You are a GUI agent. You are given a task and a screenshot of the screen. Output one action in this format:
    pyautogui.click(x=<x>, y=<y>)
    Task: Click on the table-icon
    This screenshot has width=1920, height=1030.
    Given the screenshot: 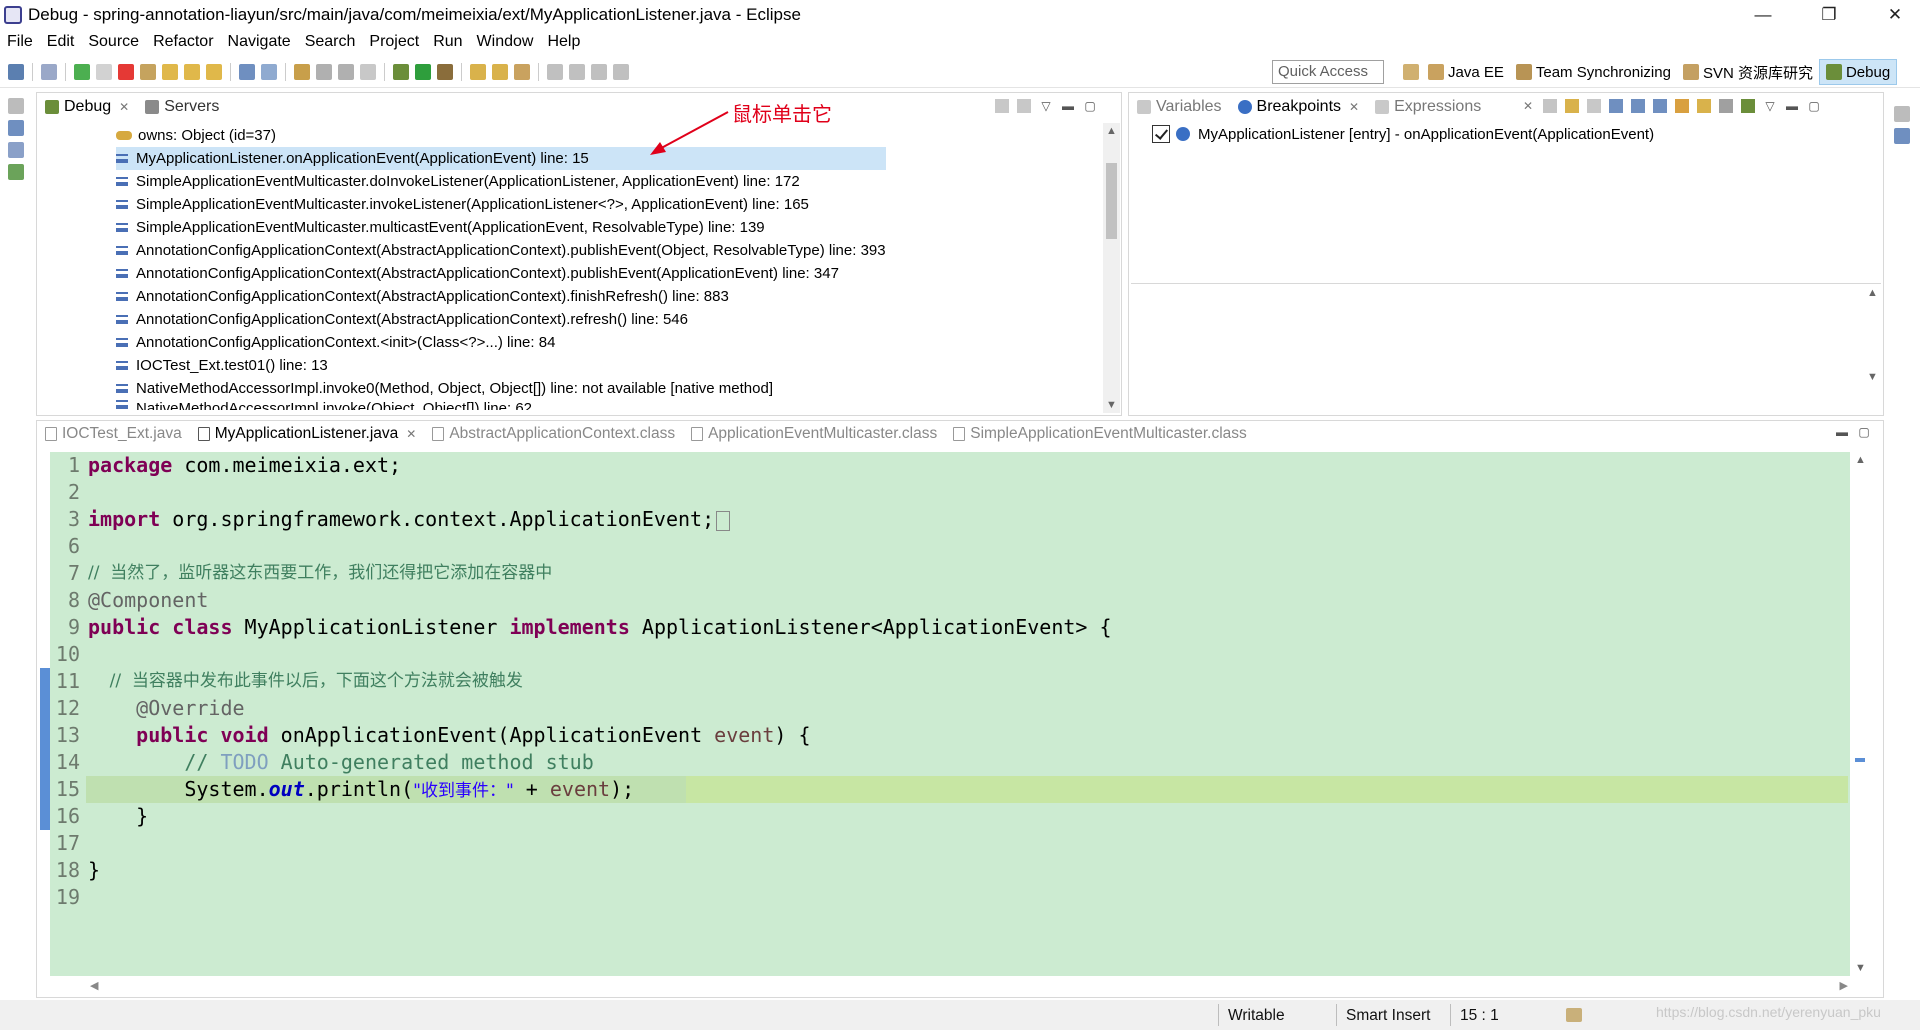 What is the action you would take?
    pyautogui.click(x=16, y=172)
    